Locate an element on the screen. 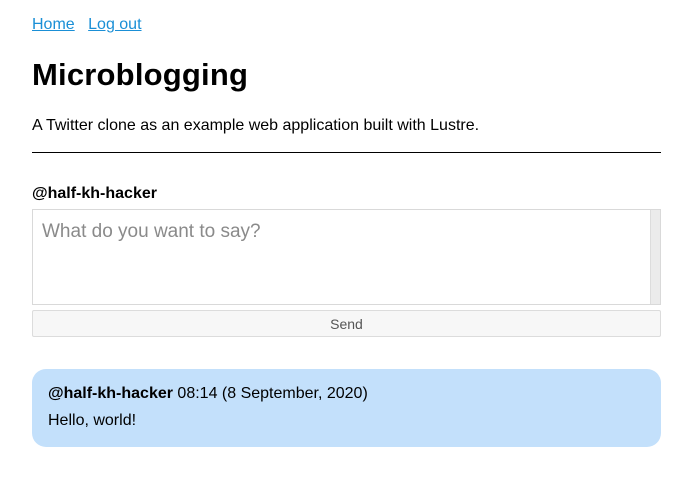  post-body: Hello, world! is located at coordinates (92, 420).